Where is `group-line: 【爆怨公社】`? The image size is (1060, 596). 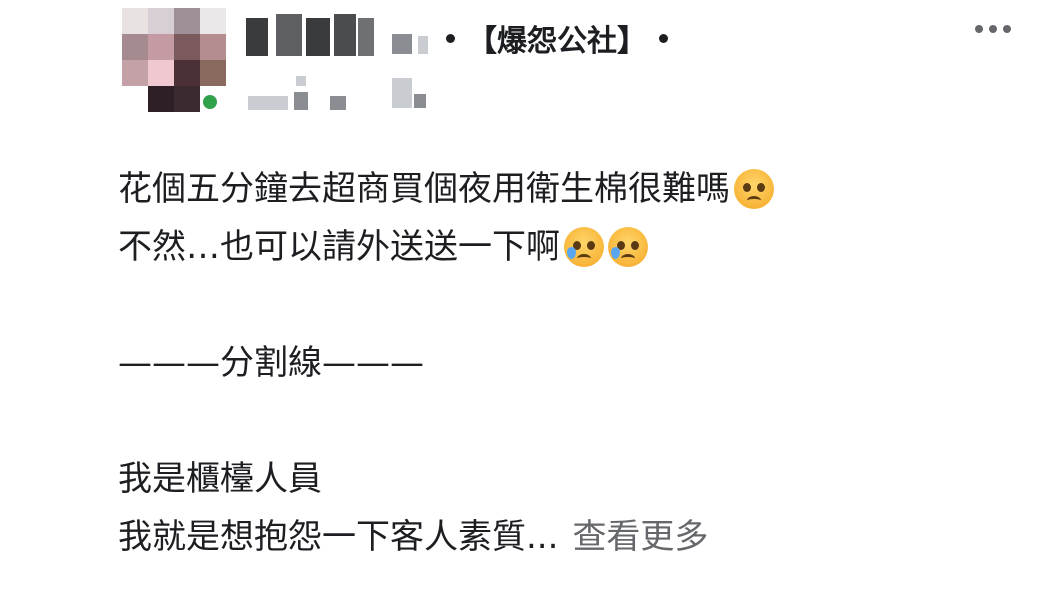
group-line: 【爆怨公社】 is located at coordinates (557, 38).